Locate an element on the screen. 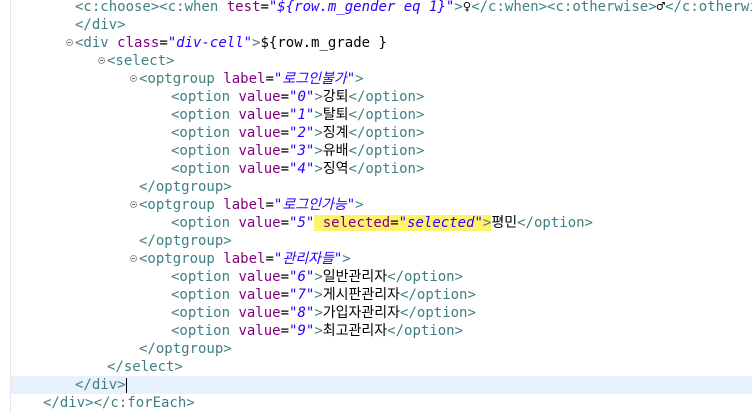  code-token-txt: 게시판관리자 is located at coordinates (361, 295).